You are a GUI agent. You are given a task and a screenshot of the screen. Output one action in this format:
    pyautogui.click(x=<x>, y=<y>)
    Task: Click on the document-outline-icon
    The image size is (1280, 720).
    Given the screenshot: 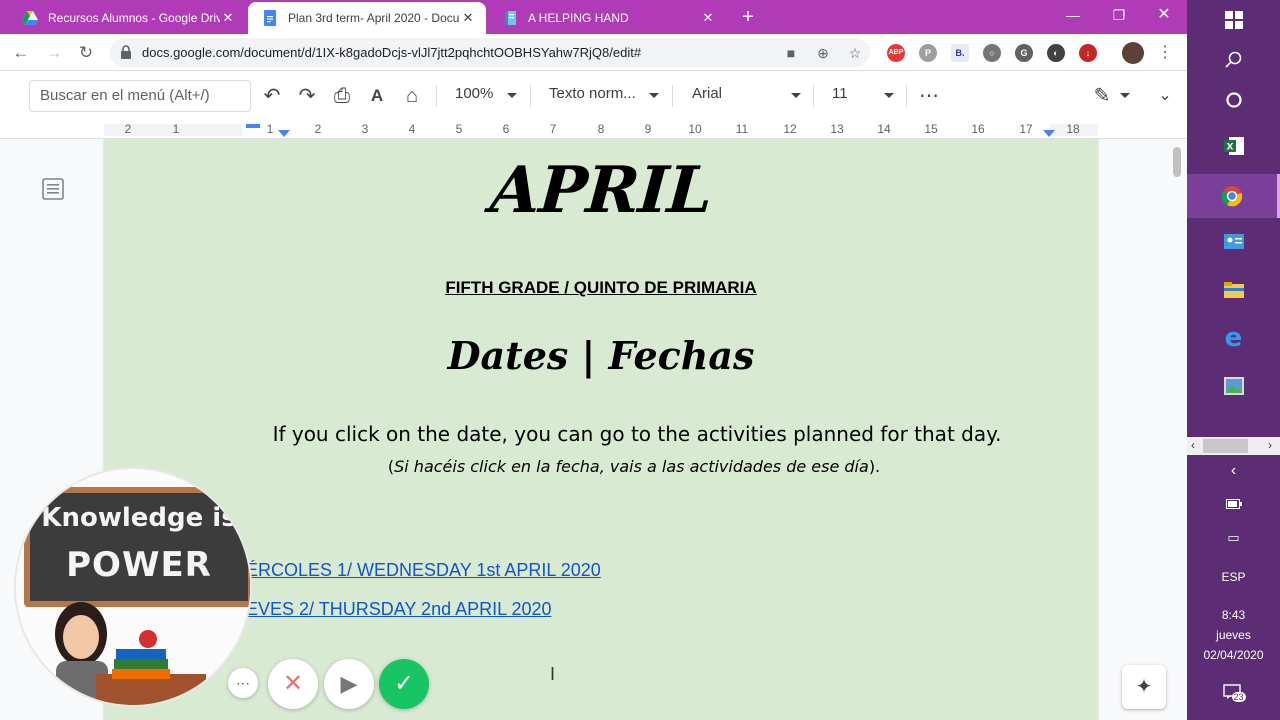 What is the action you would take?
    pyautogui.click(x=53, y=189)
    